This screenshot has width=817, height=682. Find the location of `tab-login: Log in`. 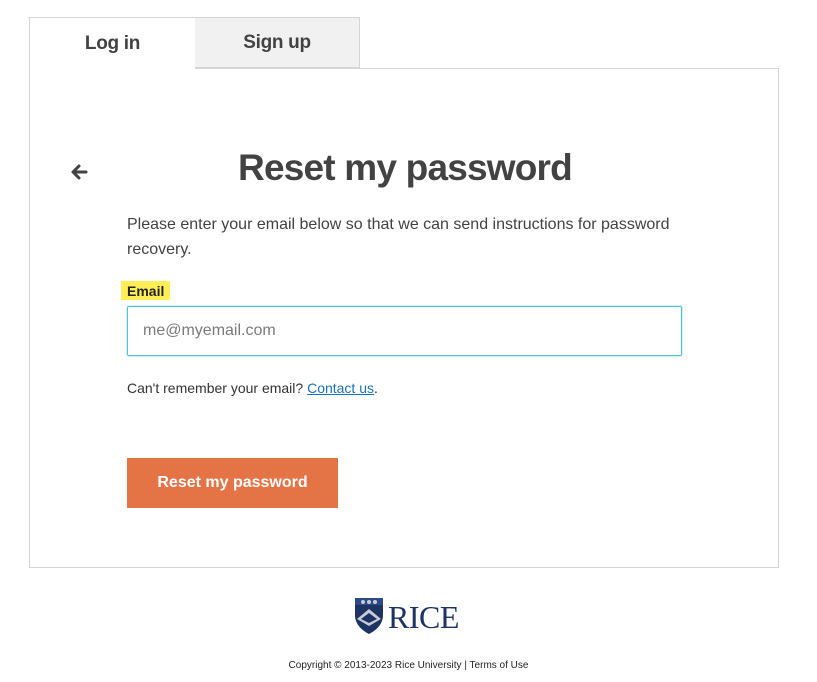

tab-login: Log in is located at coordinates (112, 43).